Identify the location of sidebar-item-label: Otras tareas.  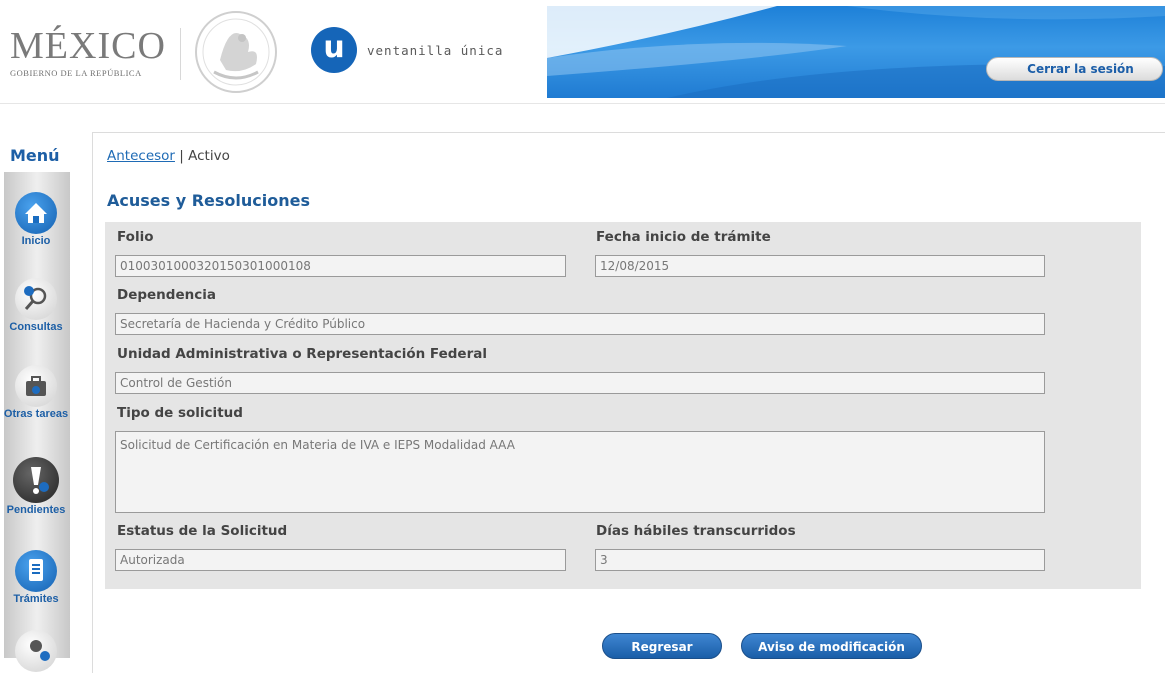
(36, 414).